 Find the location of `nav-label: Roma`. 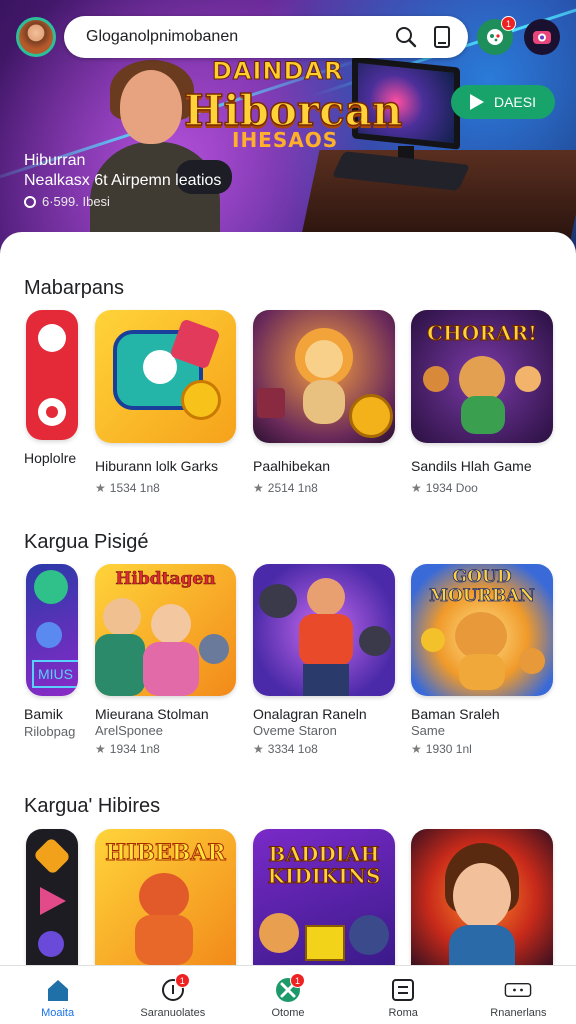

nav-label: Roma is located at coordinates (403, 1013).